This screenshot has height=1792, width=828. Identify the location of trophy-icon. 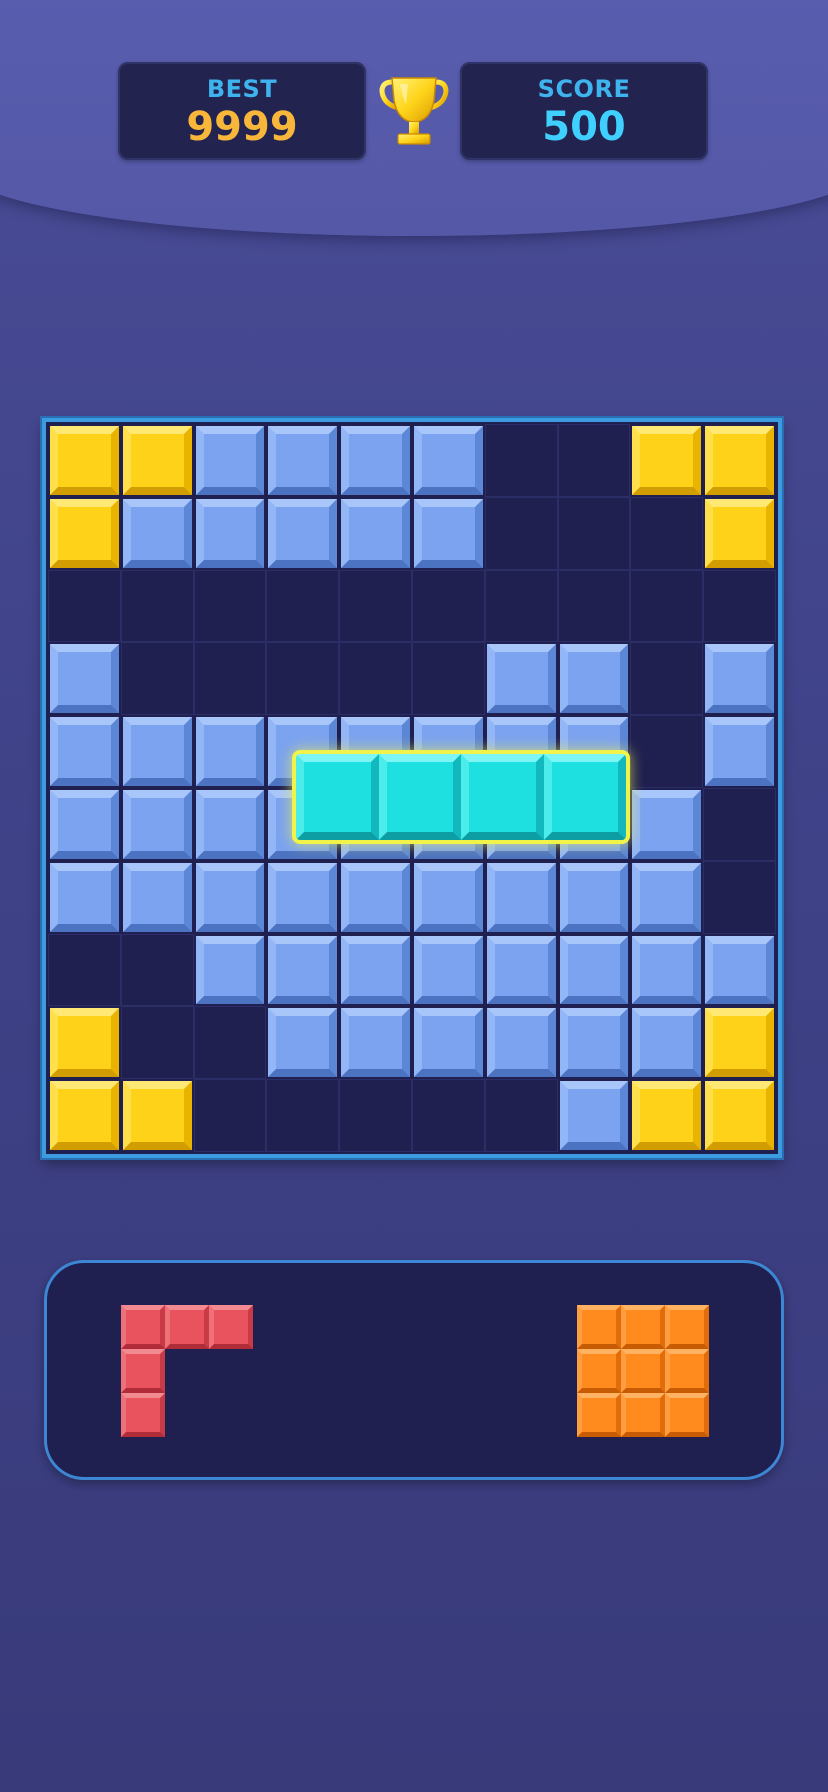
(414, 111).